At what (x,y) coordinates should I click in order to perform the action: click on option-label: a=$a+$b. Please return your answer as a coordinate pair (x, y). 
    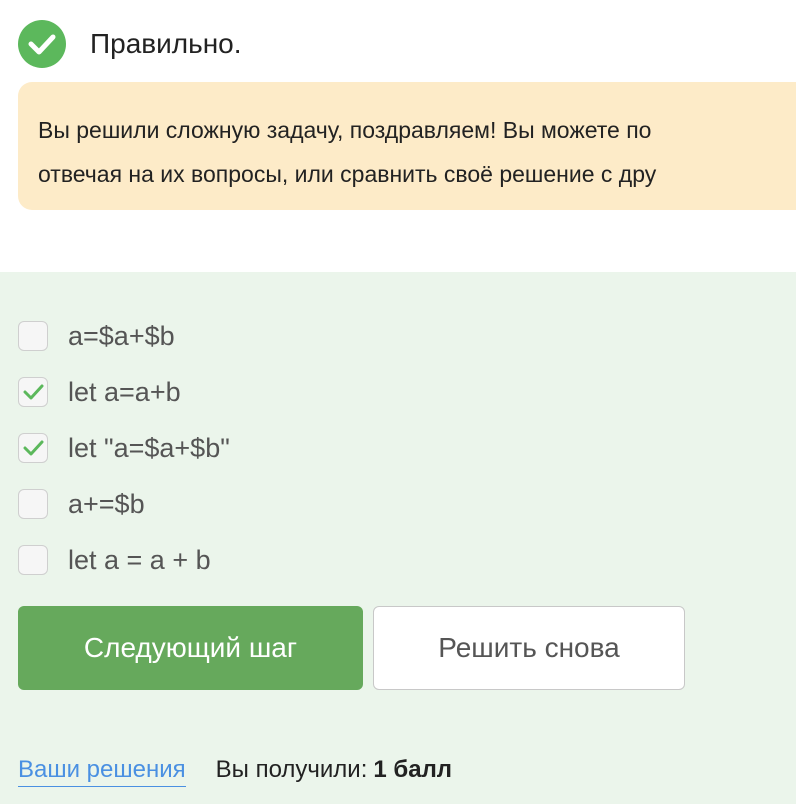
    Looking at the image, I should click on (121, 335).